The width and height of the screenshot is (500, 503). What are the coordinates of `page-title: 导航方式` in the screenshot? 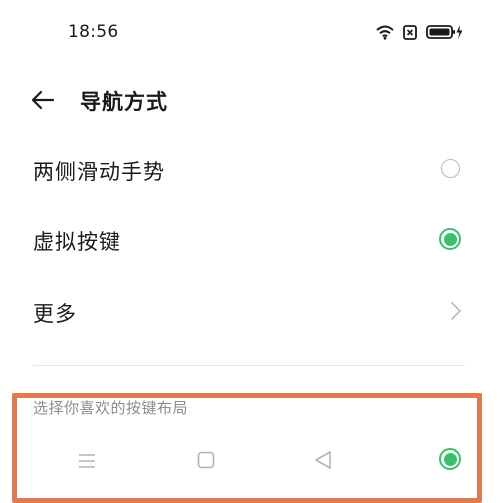 It's located at (124, 102).